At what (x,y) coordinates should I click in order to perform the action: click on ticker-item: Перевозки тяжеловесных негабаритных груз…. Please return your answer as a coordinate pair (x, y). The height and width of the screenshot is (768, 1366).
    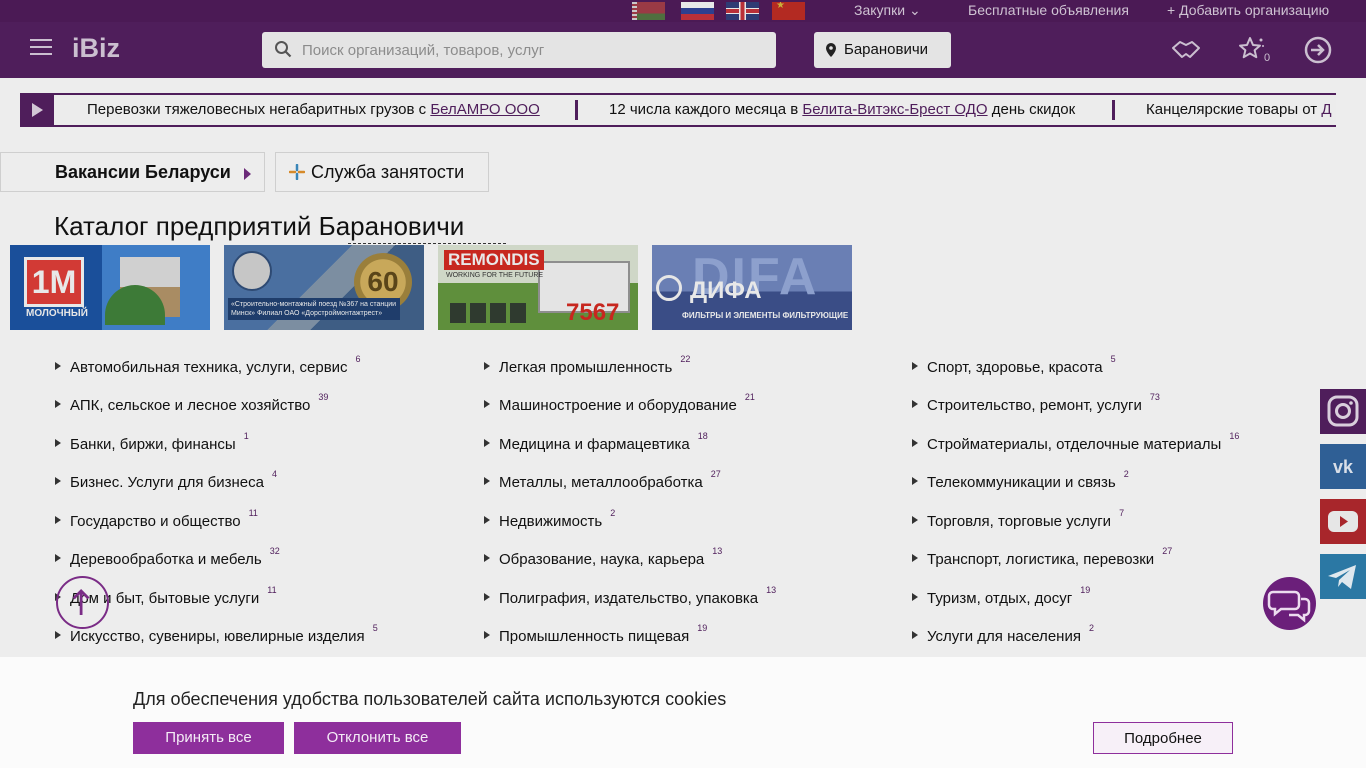
    Looking at the image, I should click on (313, 109).